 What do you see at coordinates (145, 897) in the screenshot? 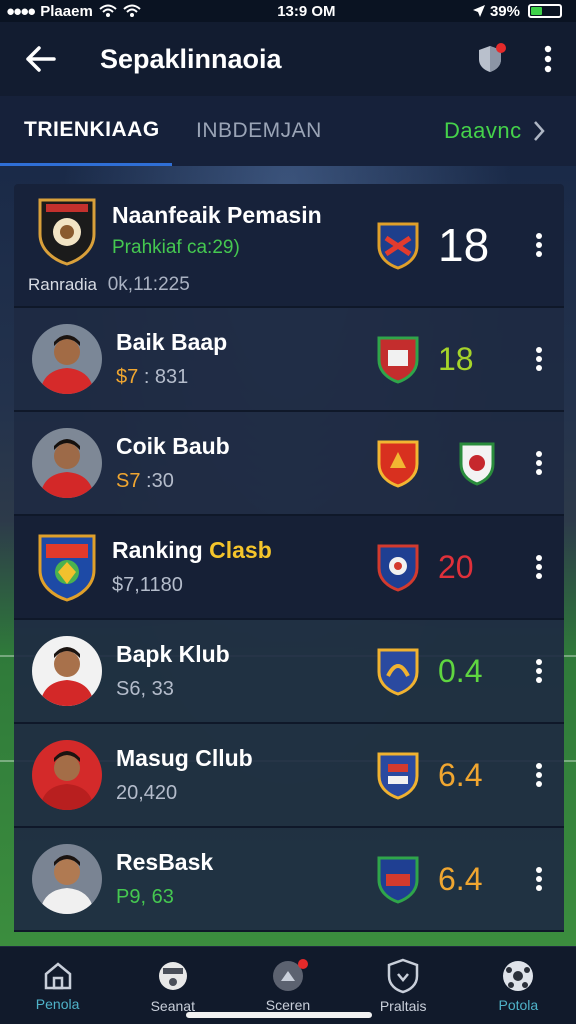
I see `item-subtitle: P9, 63` at bounding box center [145, 897].